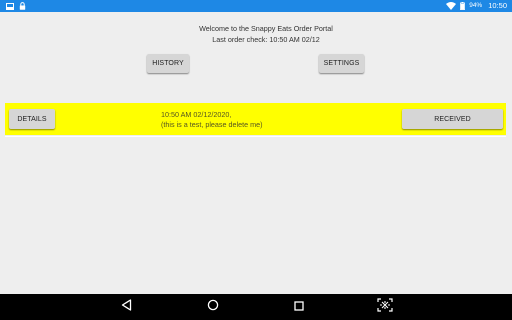 The width and height of the screenshot is (512, 320). I want to click on status-right-icons: 94% 10:50, so click(476, 6).